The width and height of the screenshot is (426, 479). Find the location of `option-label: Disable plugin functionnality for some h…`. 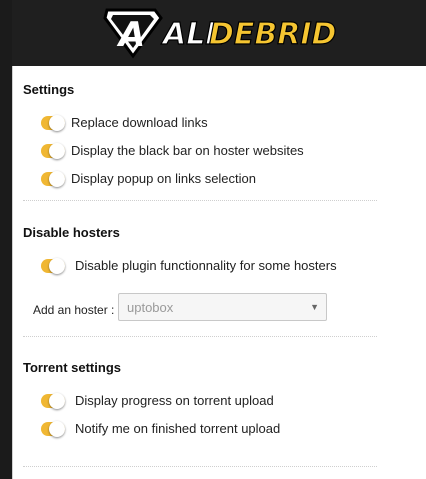

option-label: Disable plugin functionnality for some h… is located at coordinates (206, 265).